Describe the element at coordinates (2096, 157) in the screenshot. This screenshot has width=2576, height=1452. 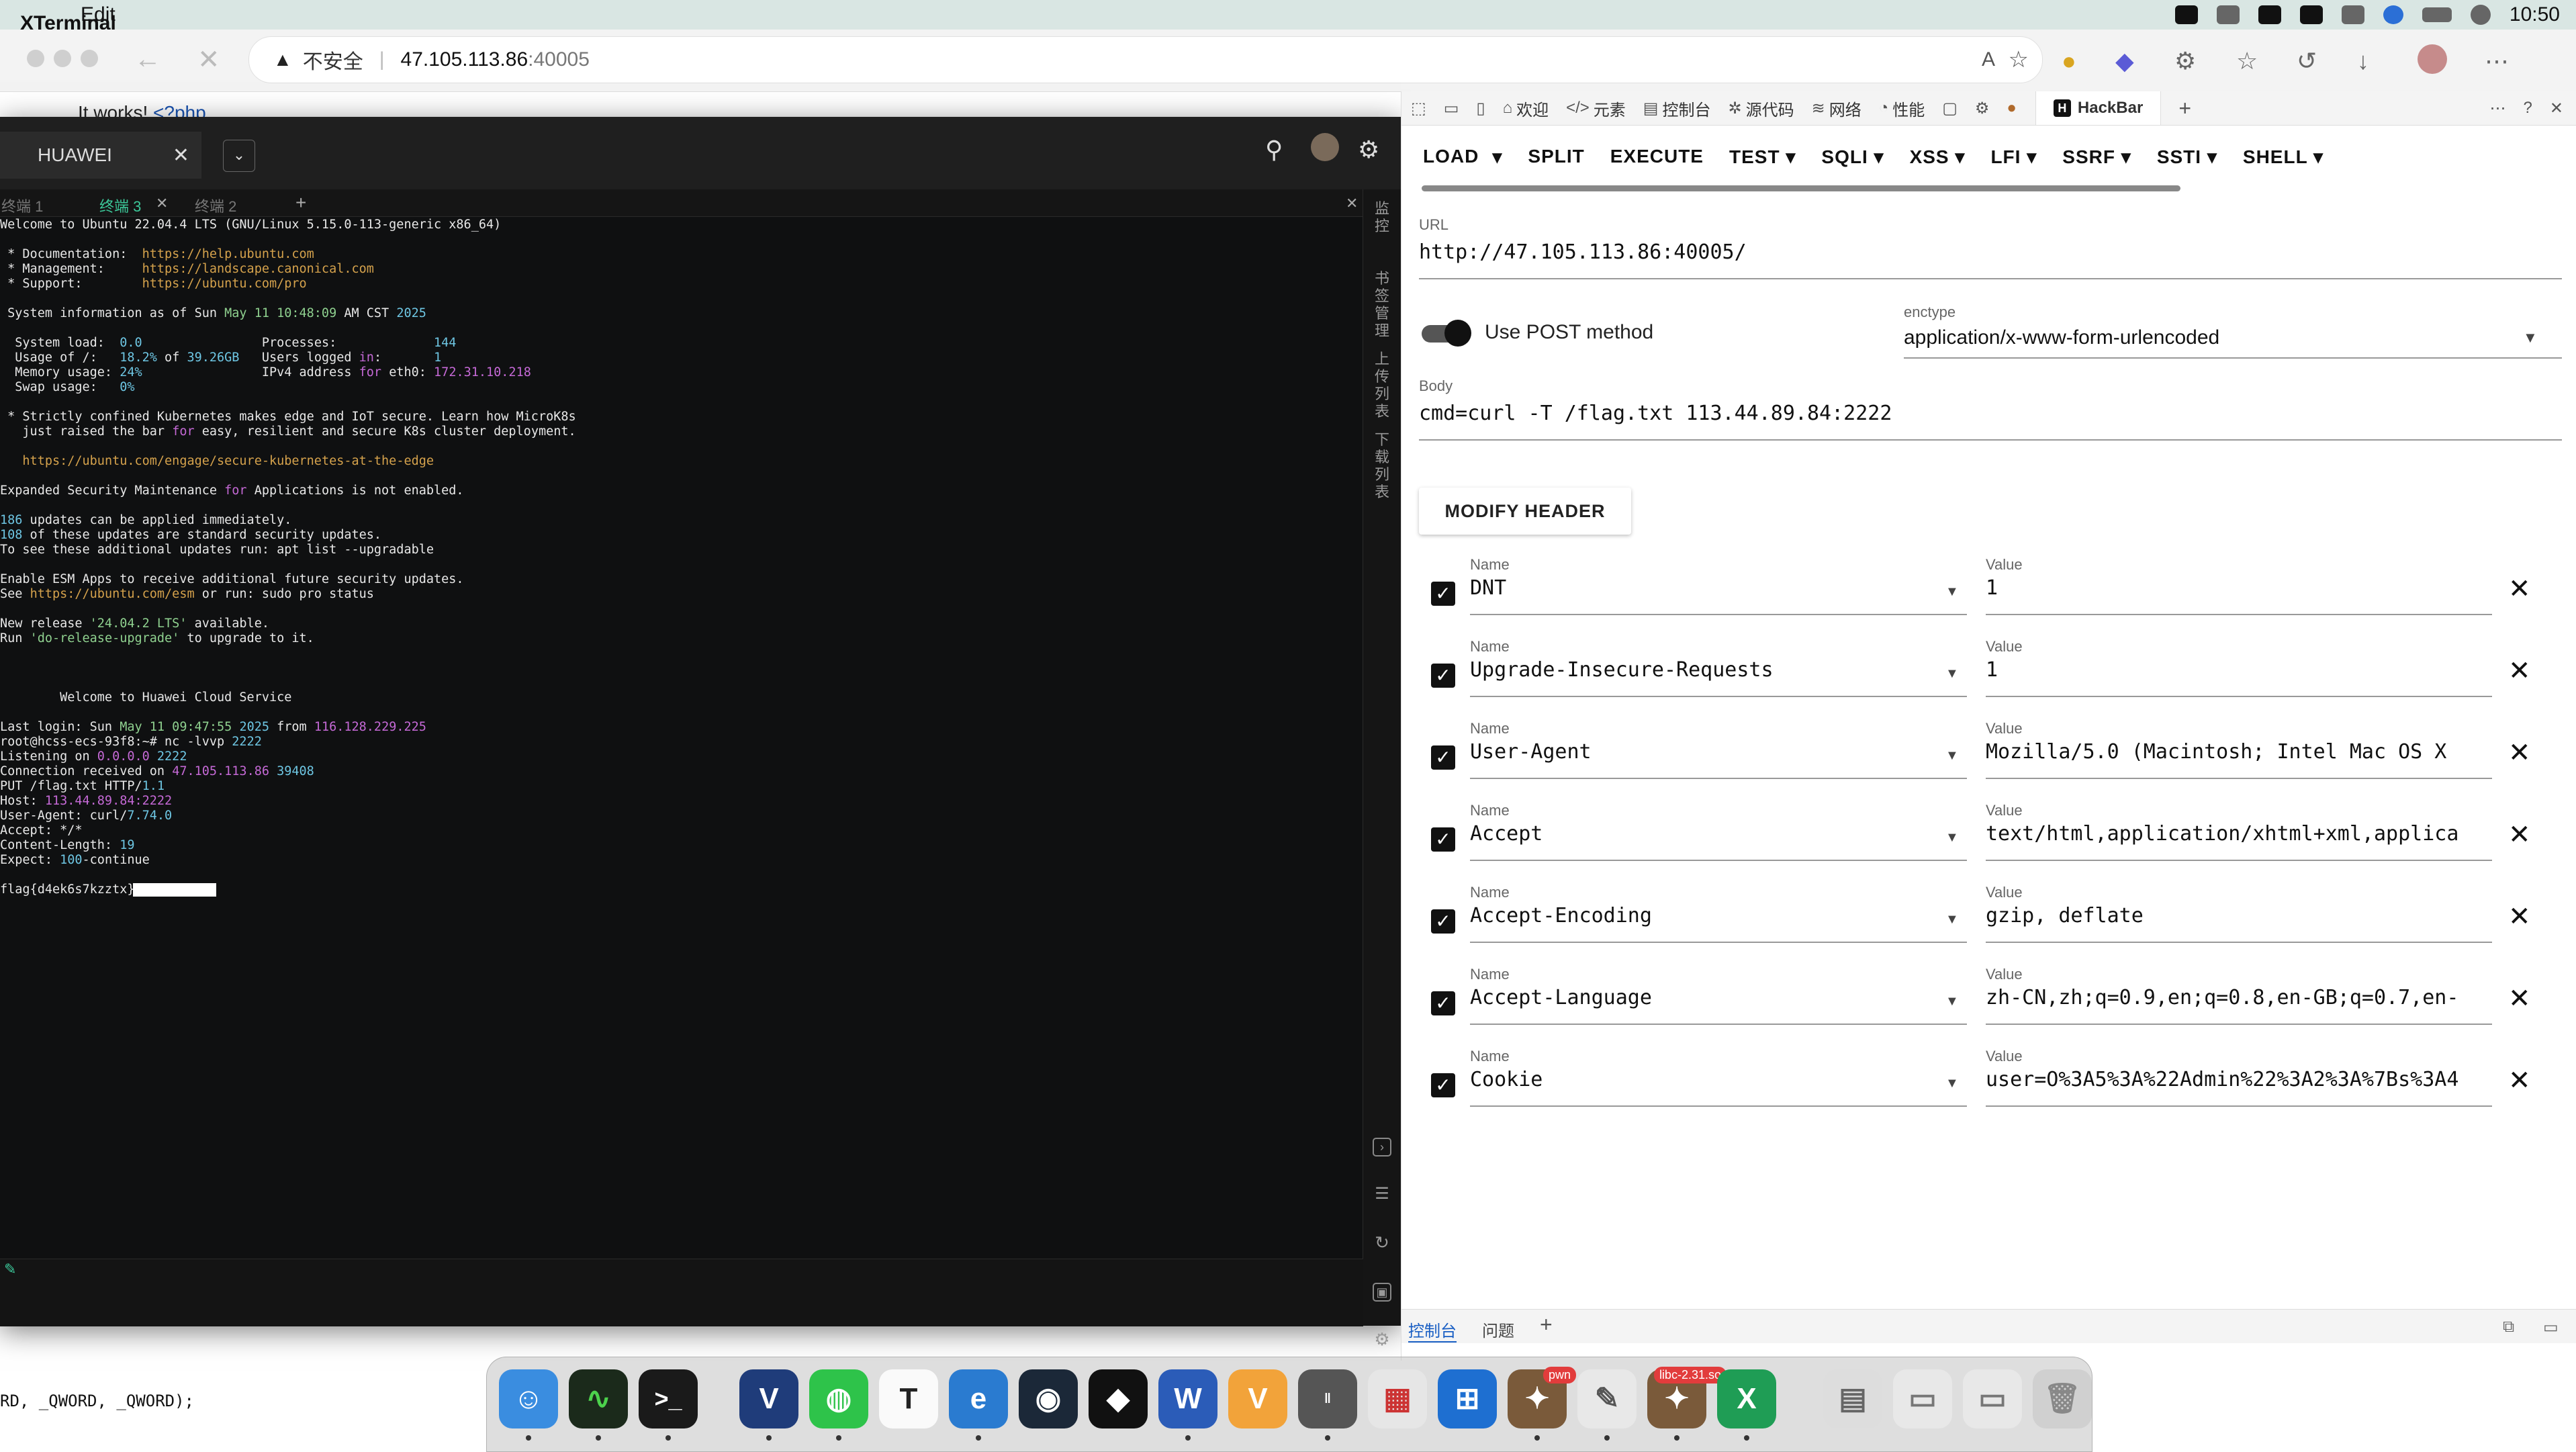
I see `ssrf-menu: SSRF ▾` at that location.